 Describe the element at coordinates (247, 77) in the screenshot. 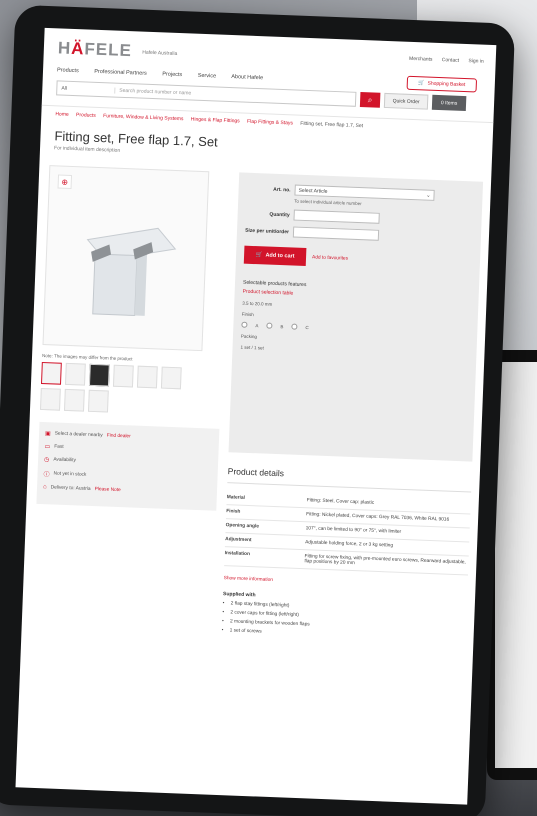

I see `nav-about: About Hafele` at that location.